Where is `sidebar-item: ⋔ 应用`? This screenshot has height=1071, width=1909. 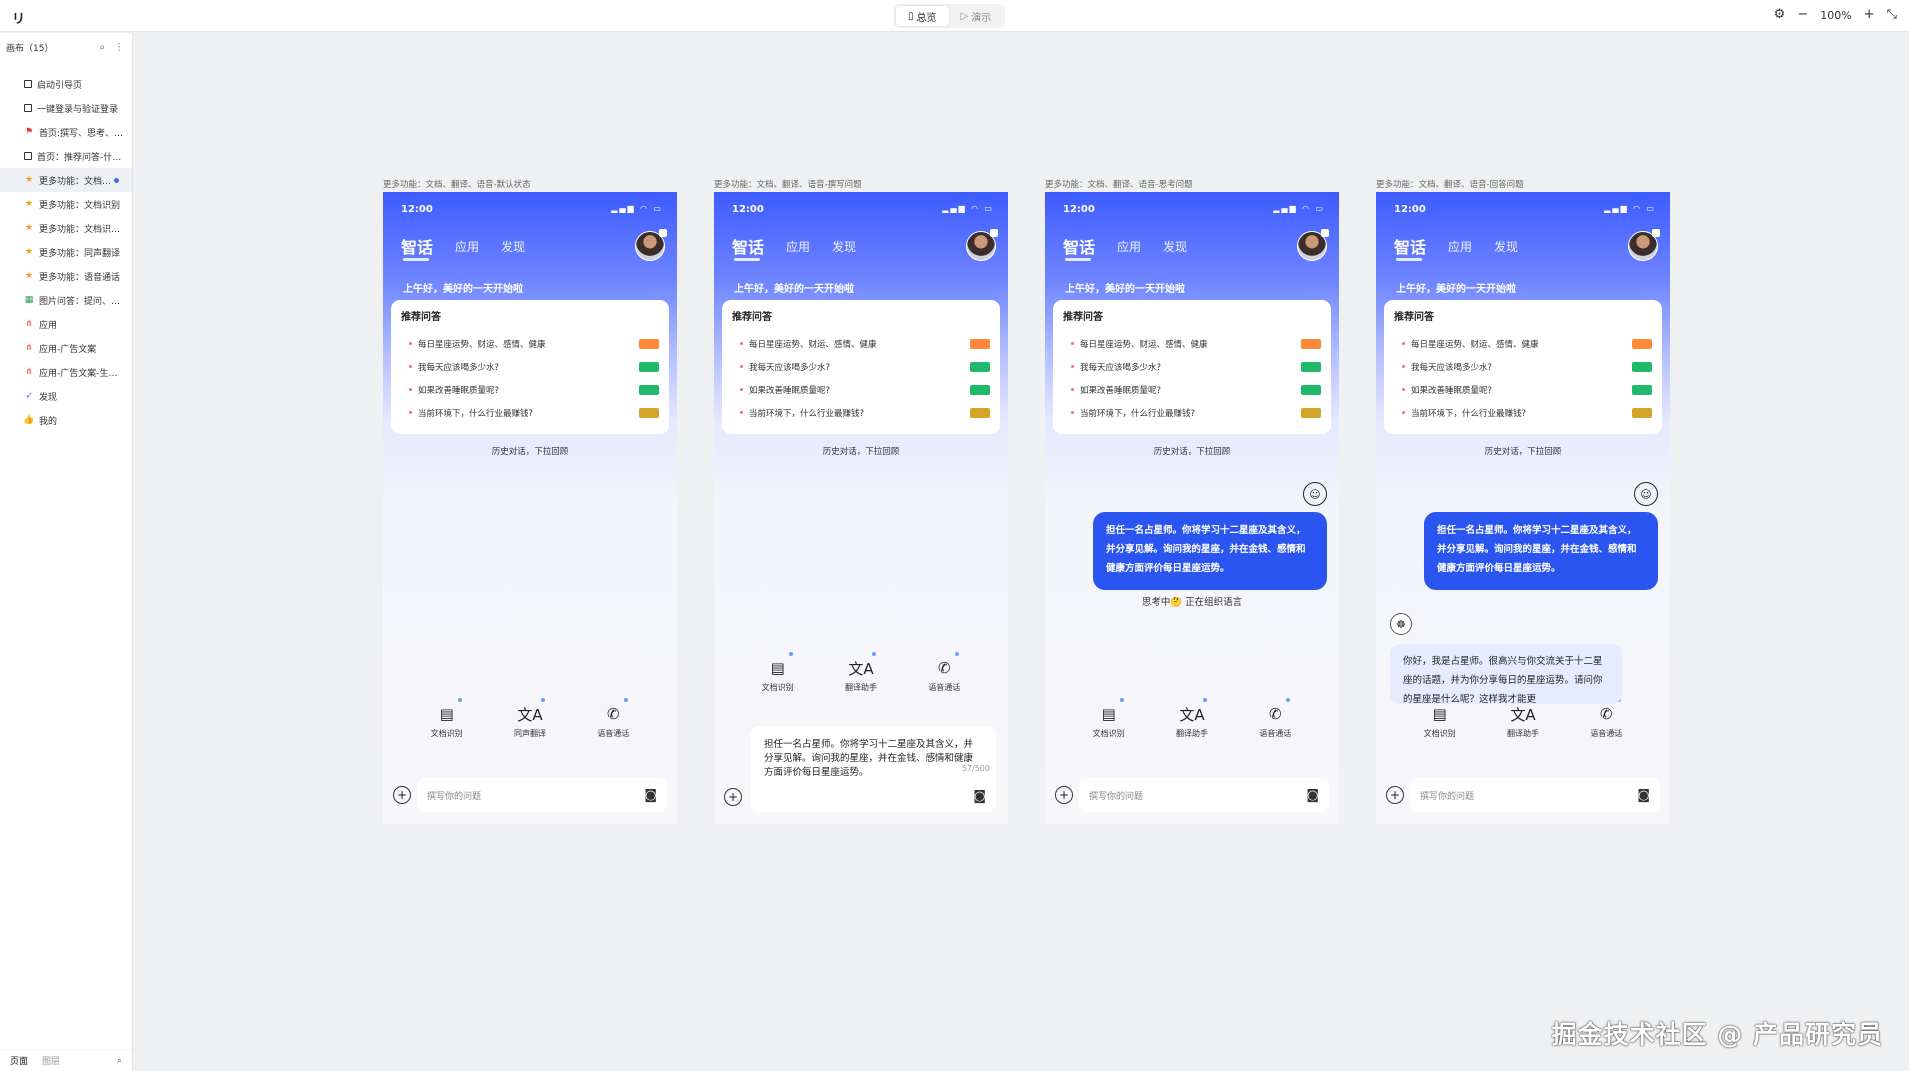 sidebar-item: ⋔ 应用 is located at coordinates (66, 324).